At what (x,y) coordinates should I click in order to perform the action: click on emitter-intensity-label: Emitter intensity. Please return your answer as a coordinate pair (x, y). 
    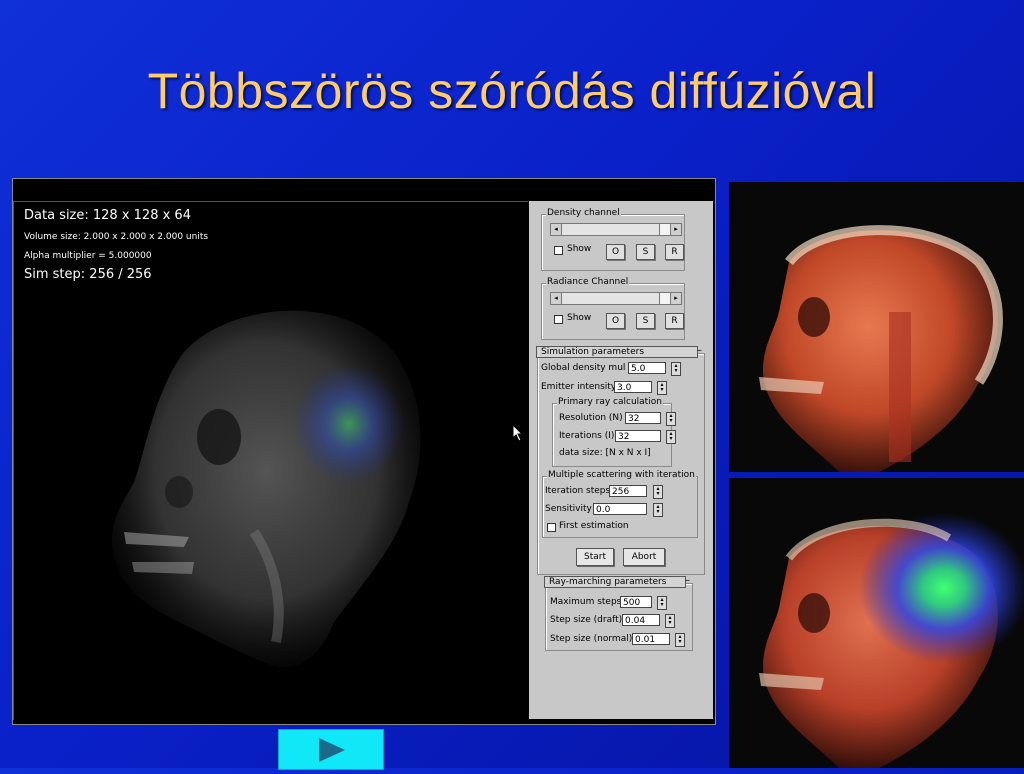
    Looking at the image, I should click on (579, 387).